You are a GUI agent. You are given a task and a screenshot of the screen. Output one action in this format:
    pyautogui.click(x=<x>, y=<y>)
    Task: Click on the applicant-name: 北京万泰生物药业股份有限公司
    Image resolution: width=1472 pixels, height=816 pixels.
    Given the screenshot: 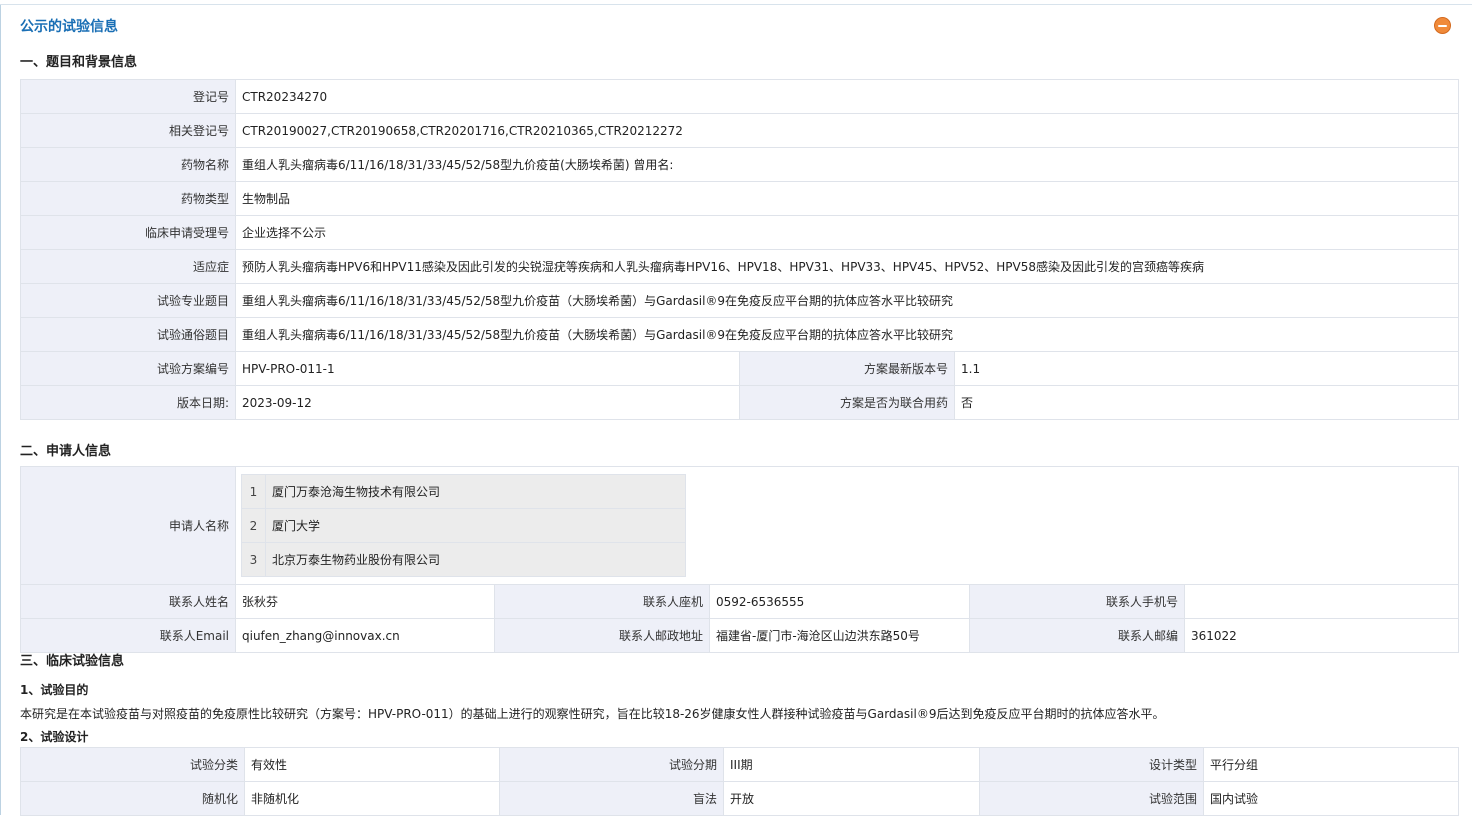 What is the action you would take?
    pyautogui.click(x=475, y=559)
    